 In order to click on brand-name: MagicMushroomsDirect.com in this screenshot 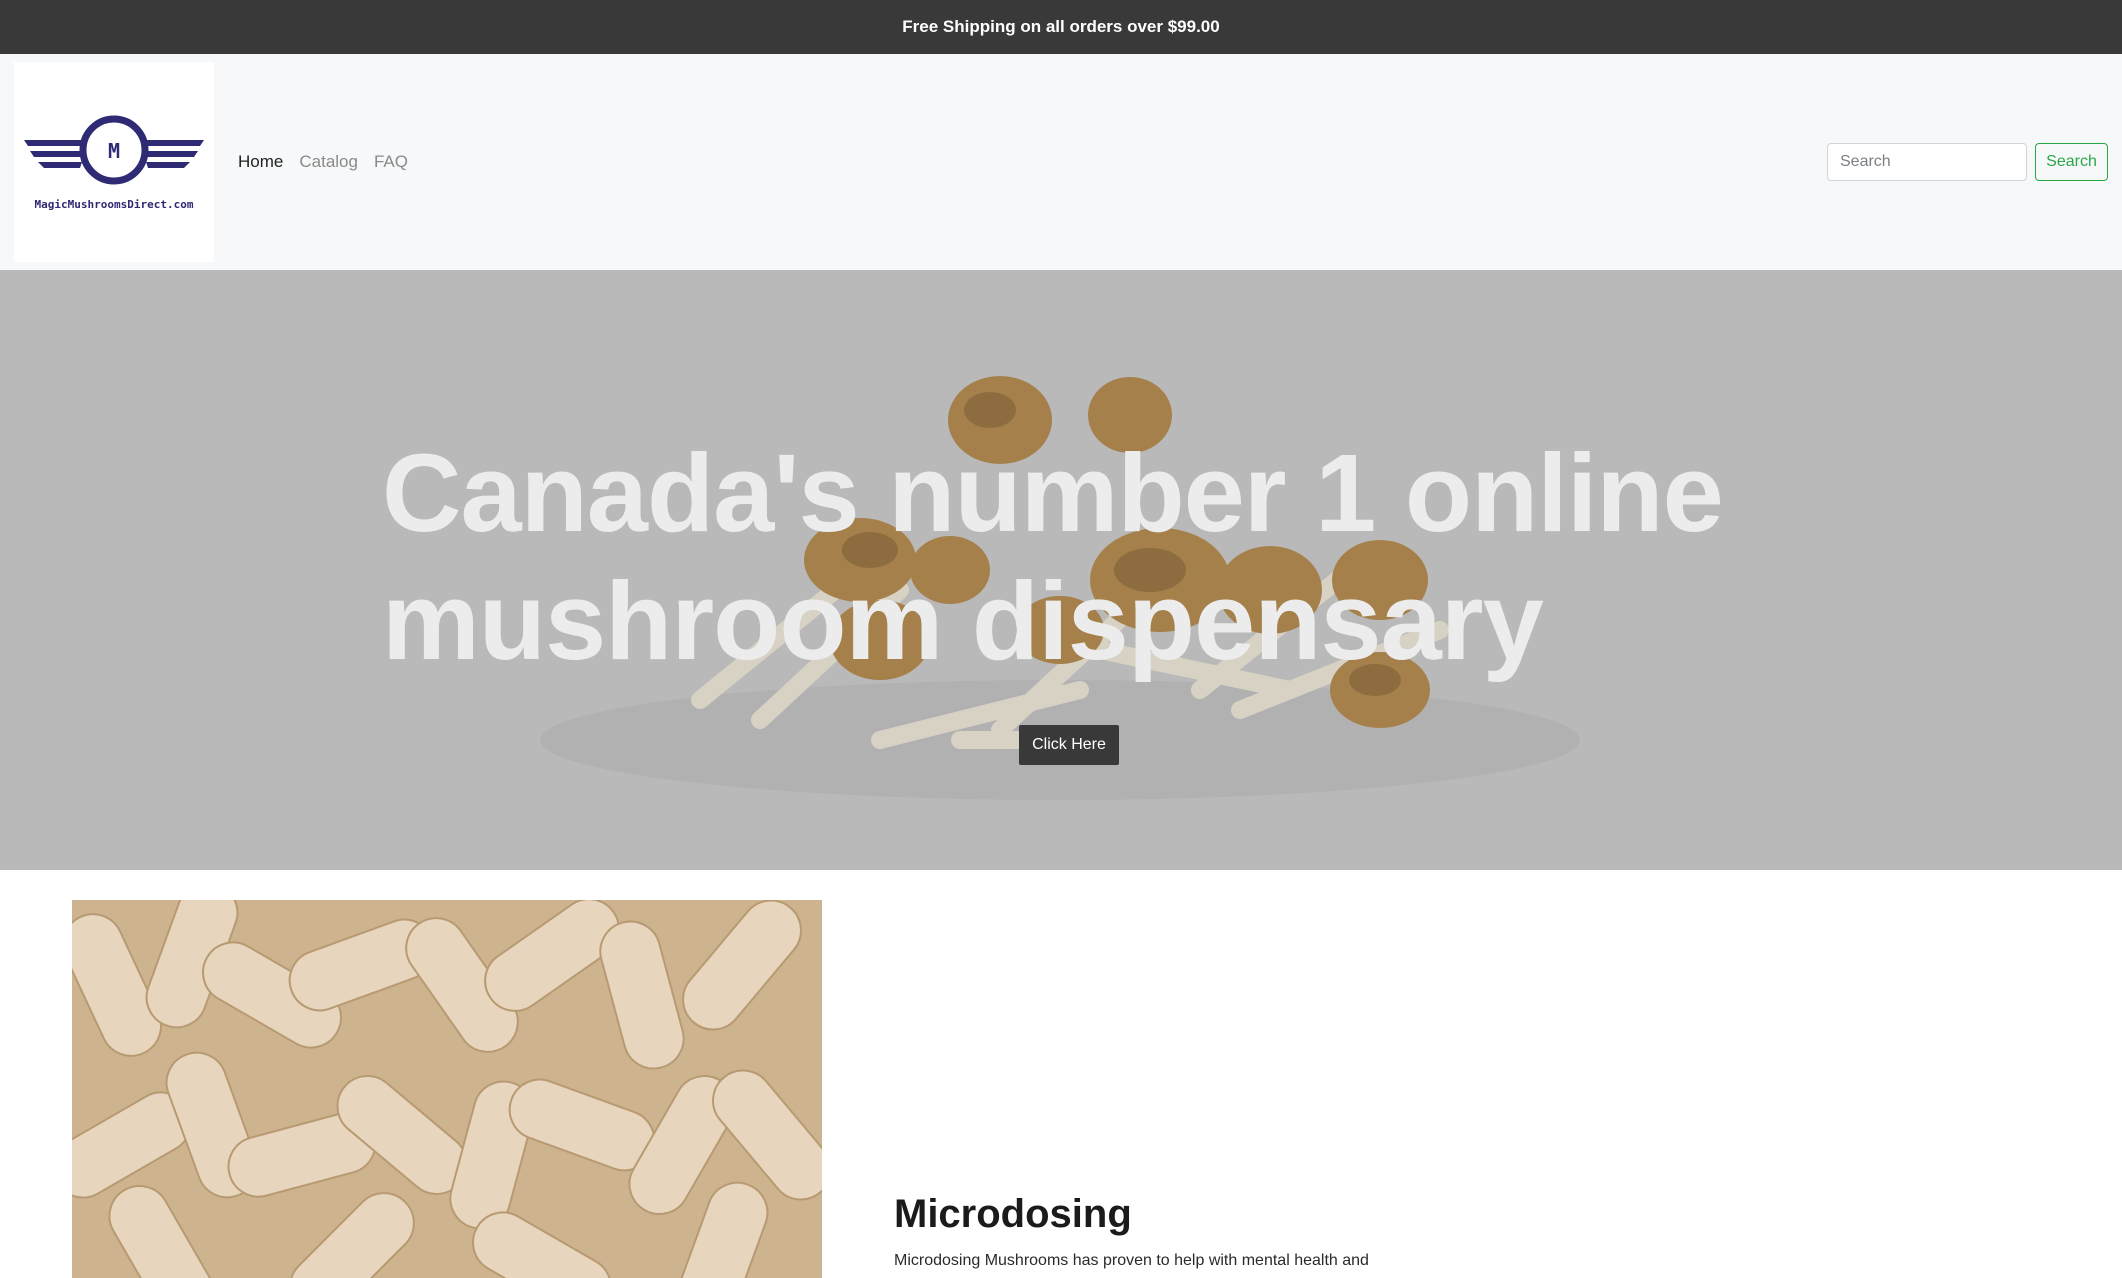, I will do `click(114, 204)`.